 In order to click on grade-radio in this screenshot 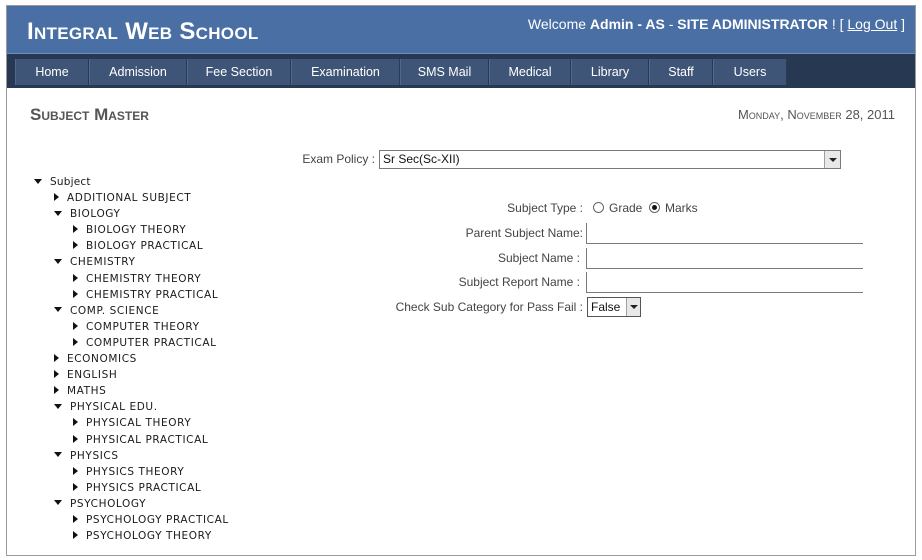, I will do `click(598, 207)`.